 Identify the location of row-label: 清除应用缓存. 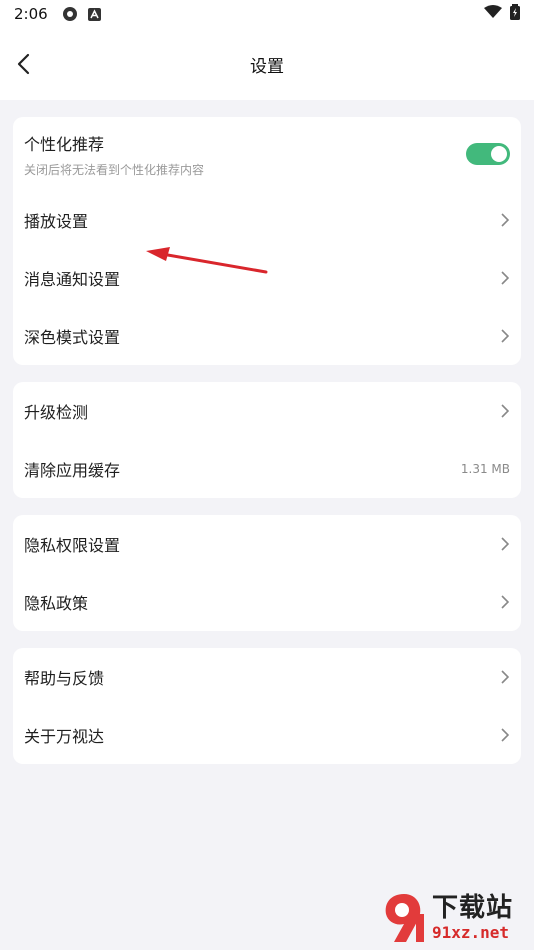
(72, 470).